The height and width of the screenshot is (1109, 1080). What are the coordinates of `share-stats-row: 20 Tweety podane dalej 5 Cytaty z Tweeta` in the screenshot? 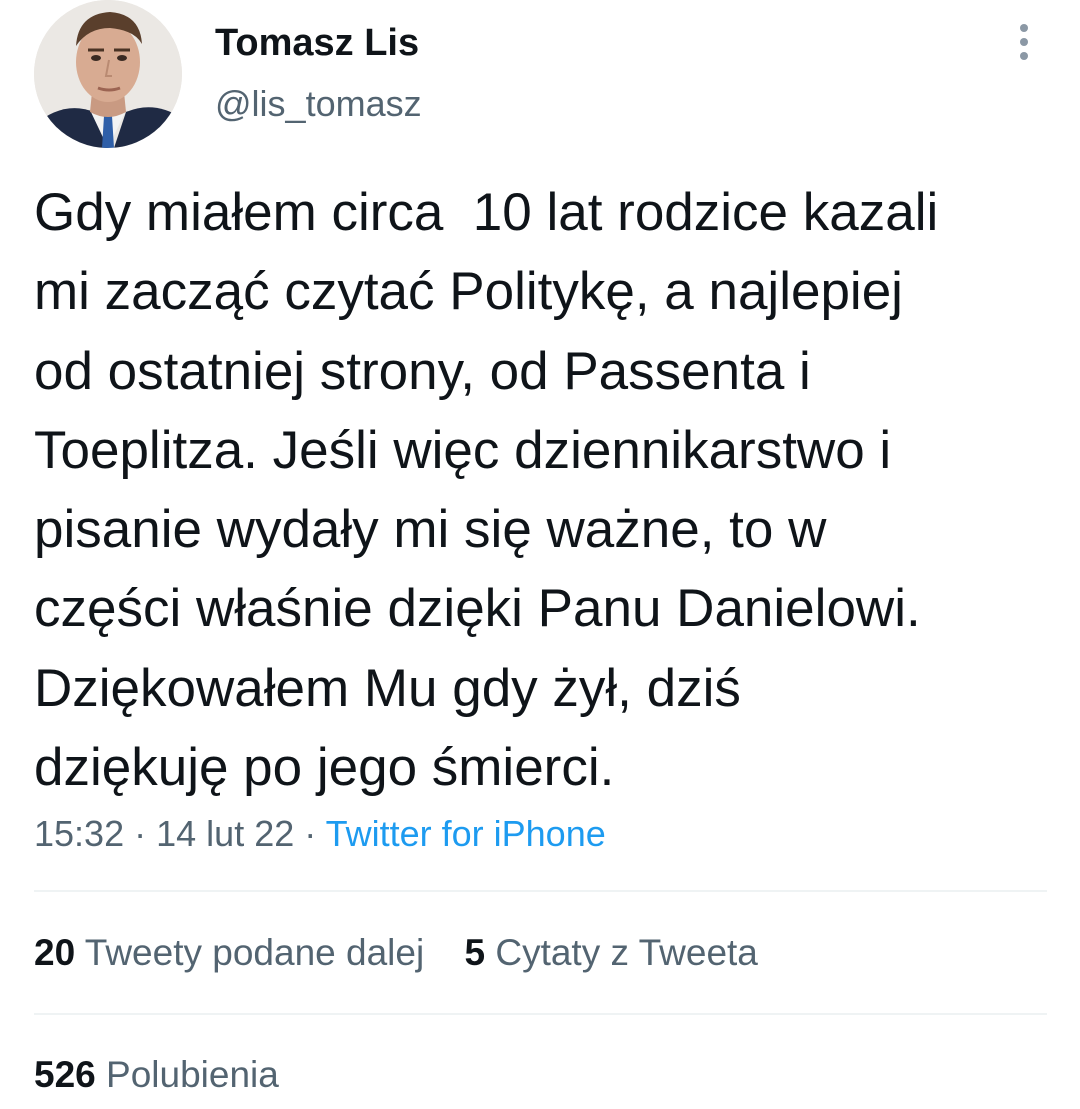 It's located at (396, 953).